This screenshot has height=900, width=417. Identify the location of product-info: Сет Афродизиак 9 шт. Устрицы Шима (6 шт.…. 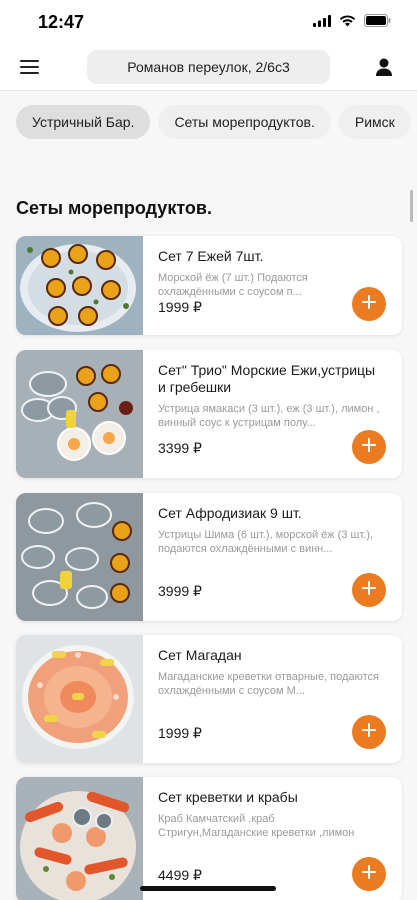
(280, 557).